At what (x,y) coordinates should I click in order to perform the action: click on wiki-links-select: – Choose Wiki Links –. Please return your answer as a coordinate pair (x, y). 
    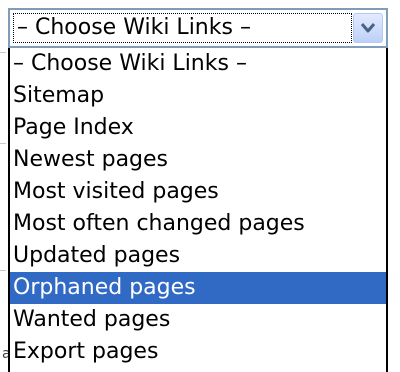
    Looking at the image, I should click on (198, 28).